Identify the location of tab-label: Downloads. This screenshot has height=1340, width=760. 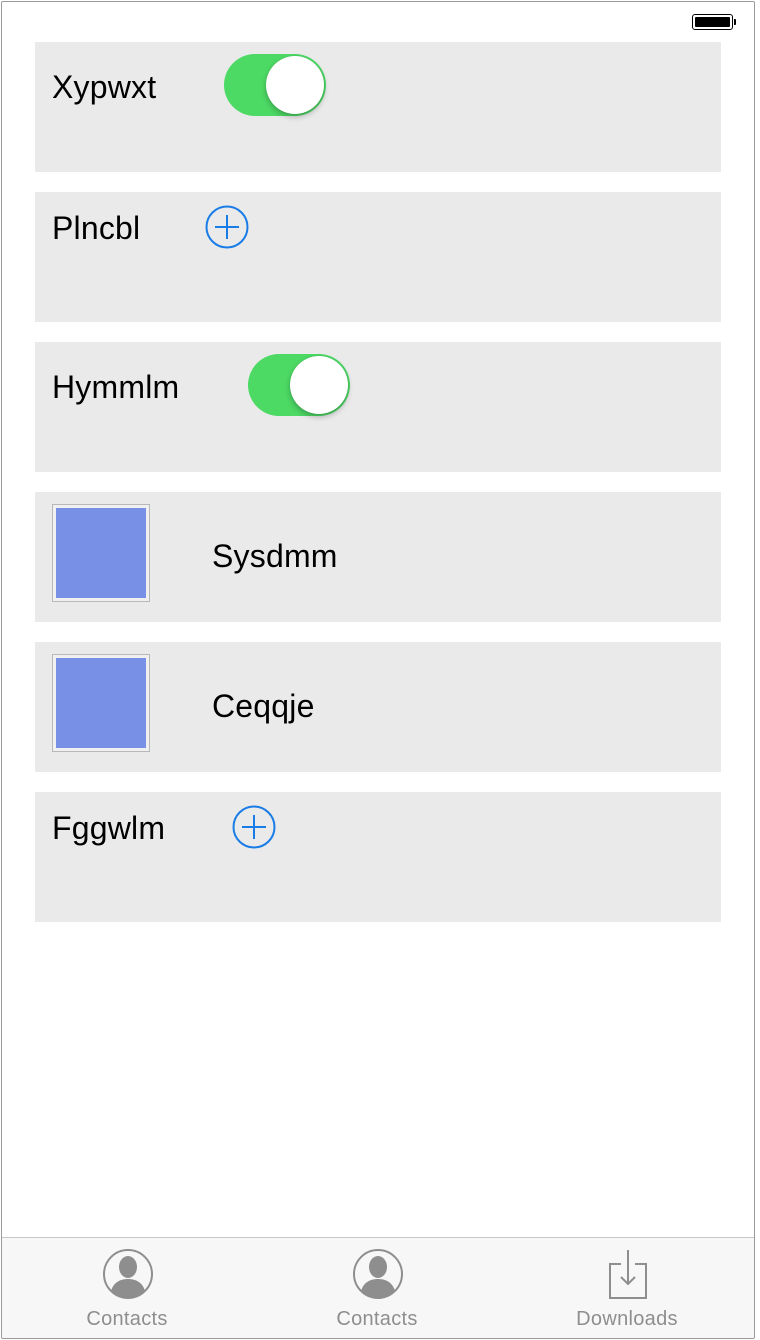
(627, 1319).